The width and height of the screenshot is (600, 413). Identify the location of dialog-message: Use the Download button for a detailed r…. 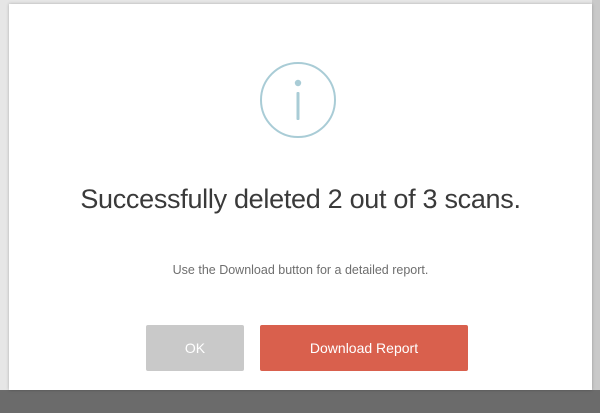
(300, 270).